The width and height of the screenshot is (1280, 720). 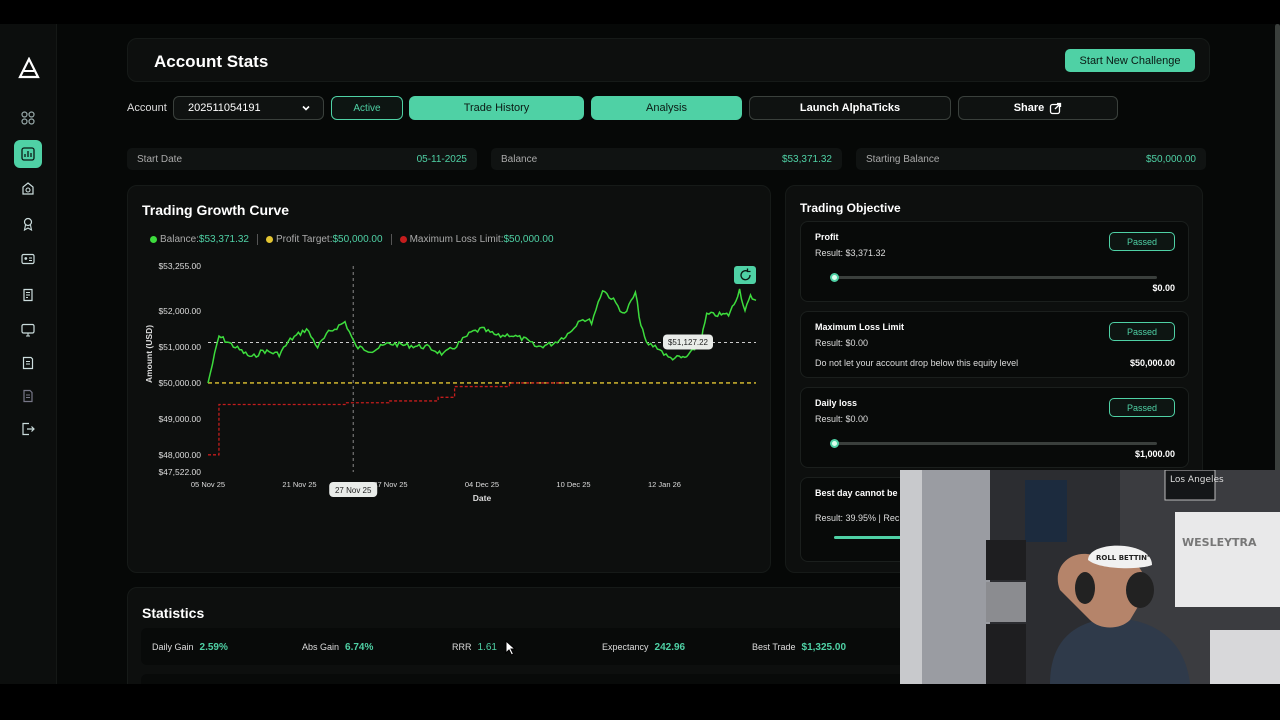 What do you see at coordinates (670, 647) in the screenshot?
I see `stat-value: 242.96` at bounding box center [670, 647].